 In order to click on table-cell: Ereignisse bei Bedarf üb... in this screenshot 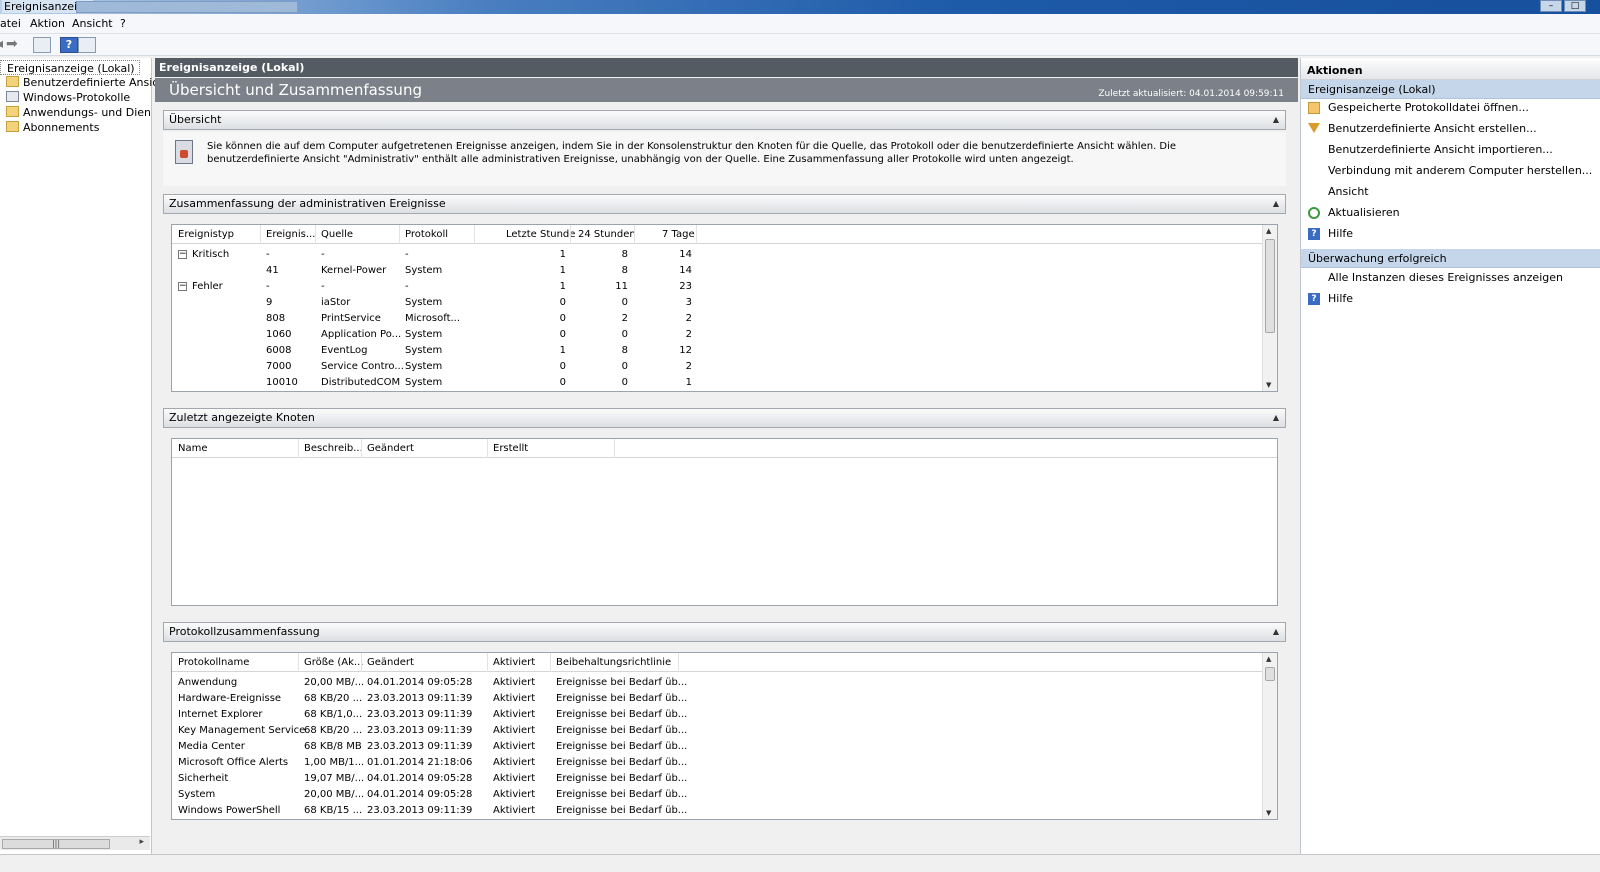, I will do `click(622, 794)`.